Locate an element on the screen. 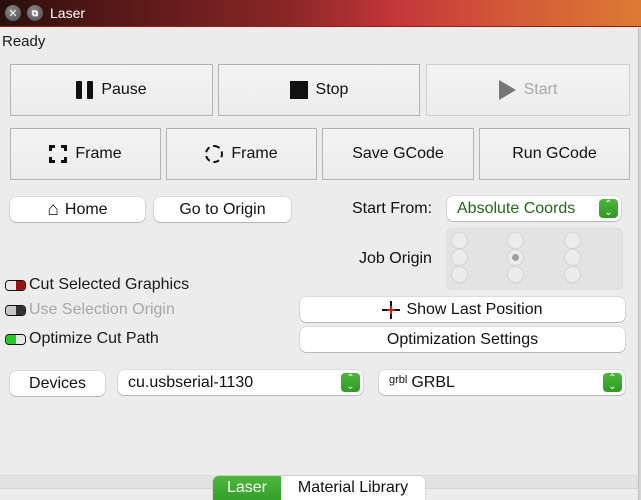 The width and height of the screenshot is (641, 500). frame-circle-label: Frame is located at coordinates (254, 153).